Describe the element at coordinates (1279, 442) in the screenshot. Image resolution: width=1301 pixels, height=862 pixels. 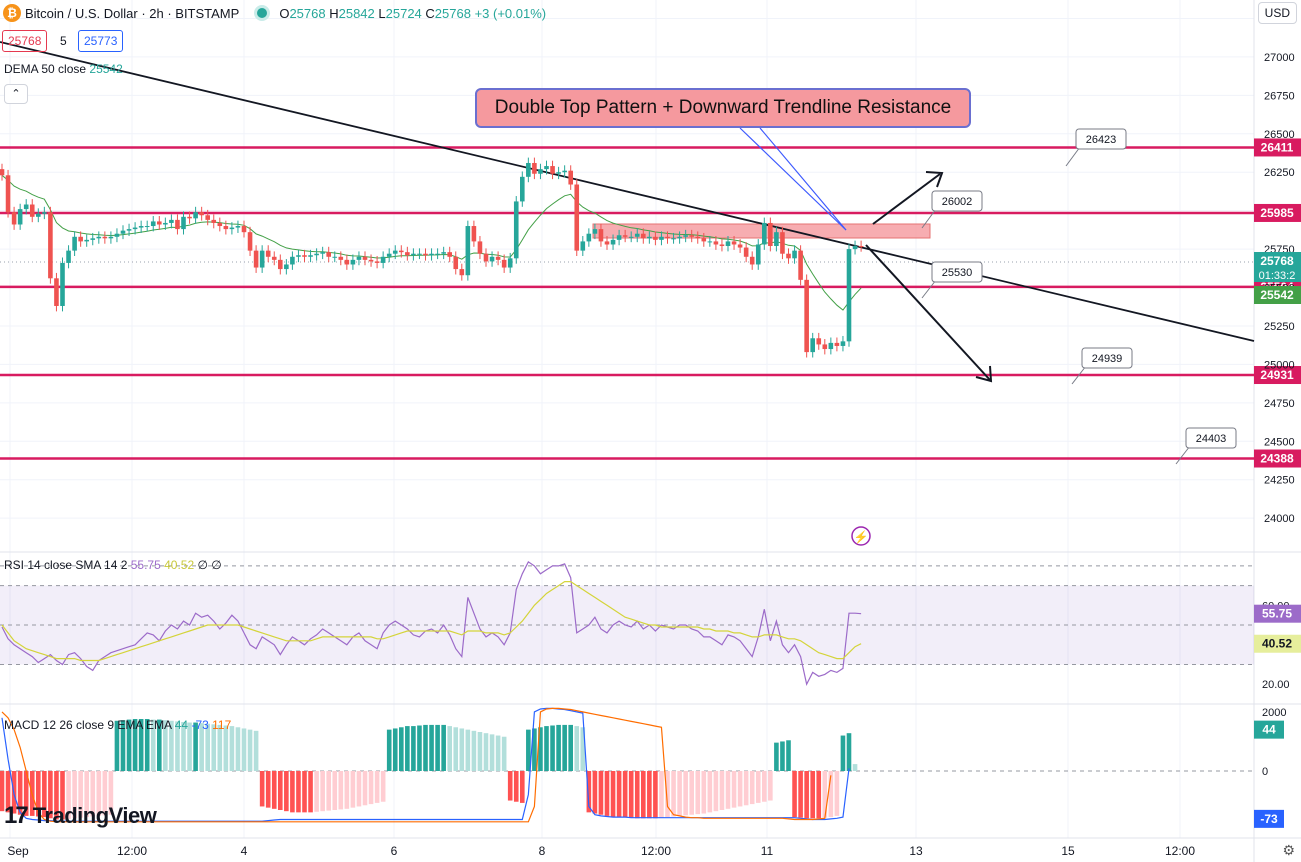
I see `y-tick-label: 24500` at that location.